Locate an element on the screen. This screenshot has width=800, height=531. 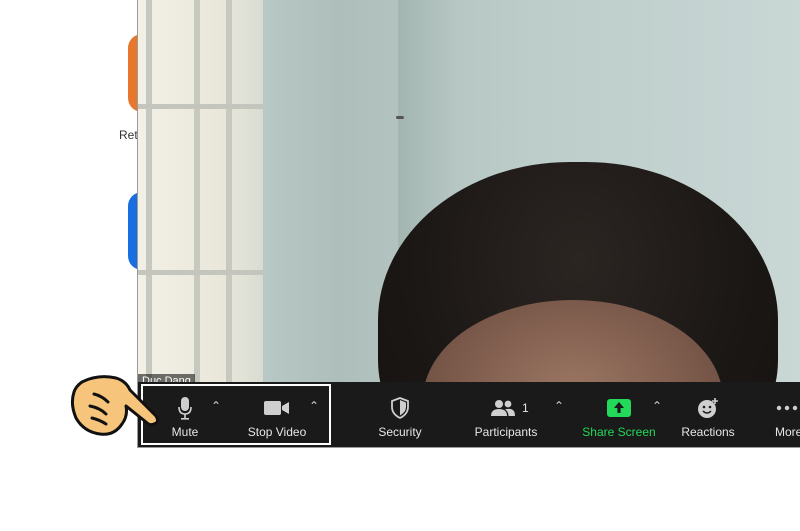
window-light is located at coordinates (200, 191).